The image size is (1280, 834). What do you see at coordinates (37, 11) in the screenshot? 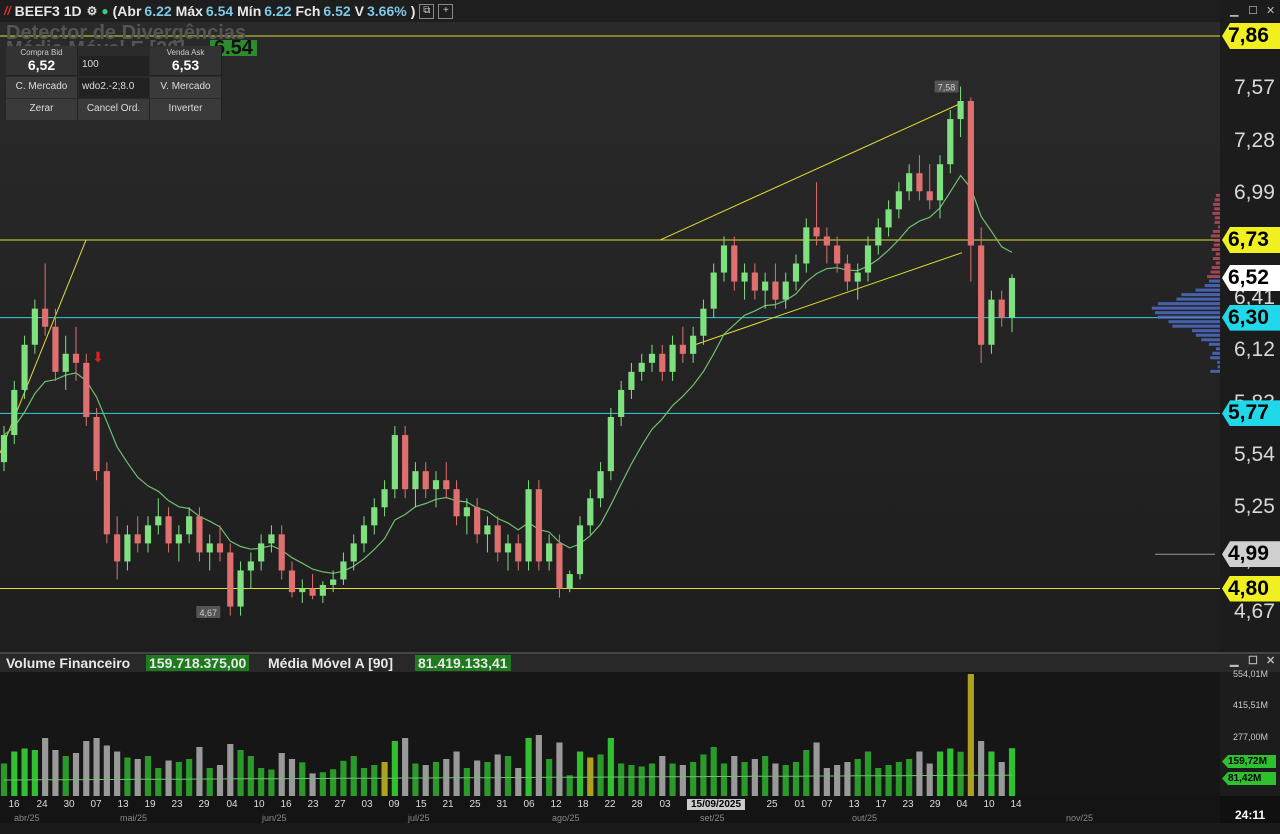
I see `symbol-label: BEEF3` at bounding box center [37, 11].